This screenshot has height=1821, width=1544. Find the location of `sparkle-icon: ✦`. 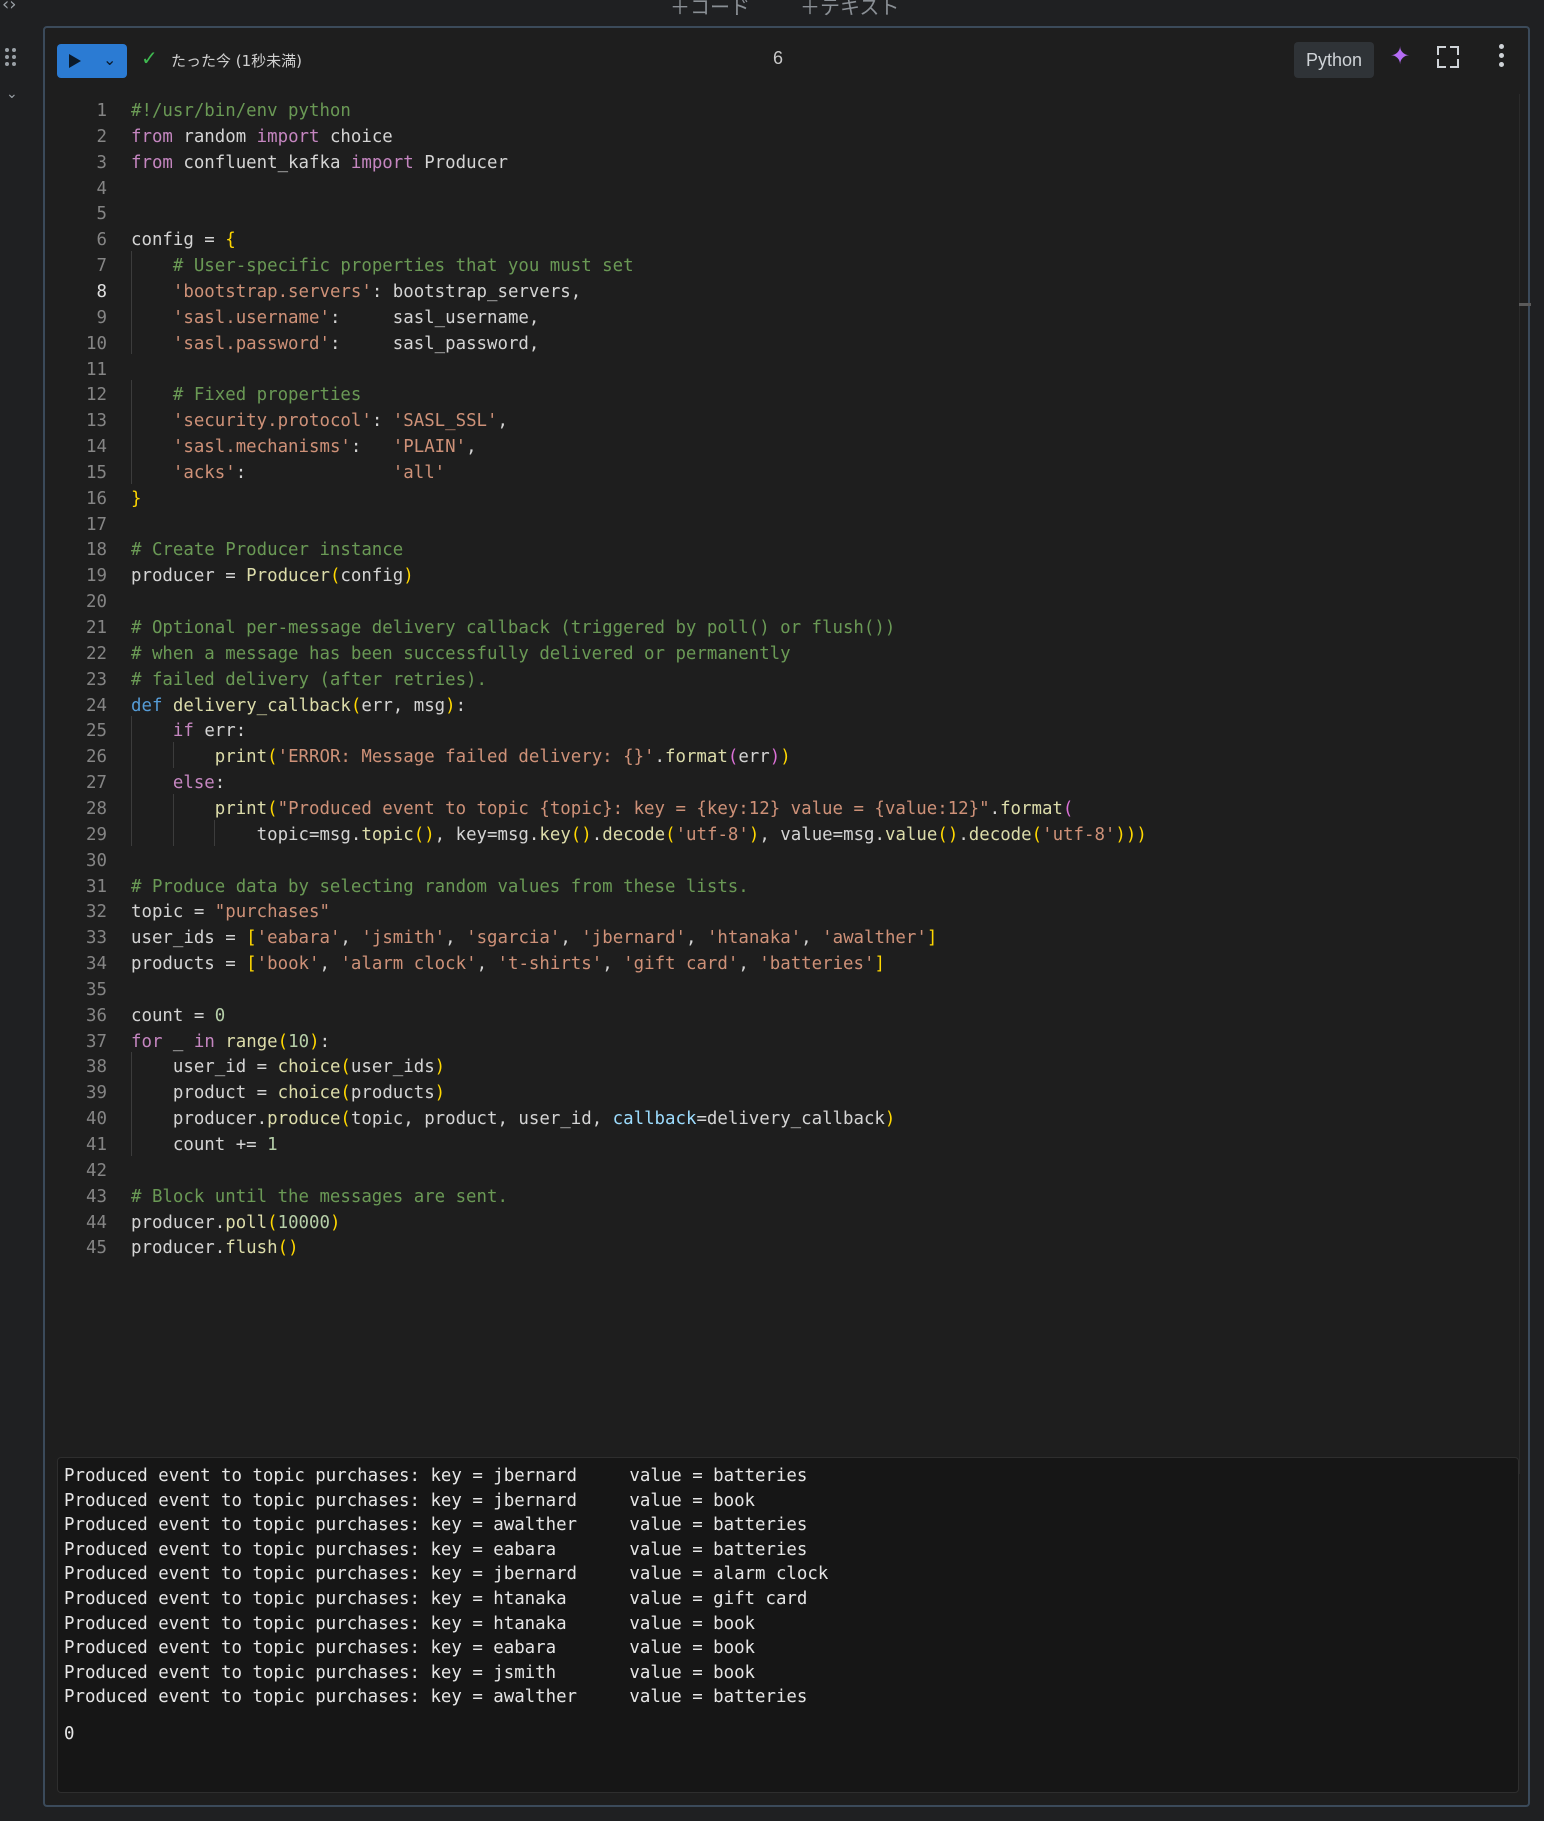

sparkle-icon: ✦ is located at coordinates (1400, 56).